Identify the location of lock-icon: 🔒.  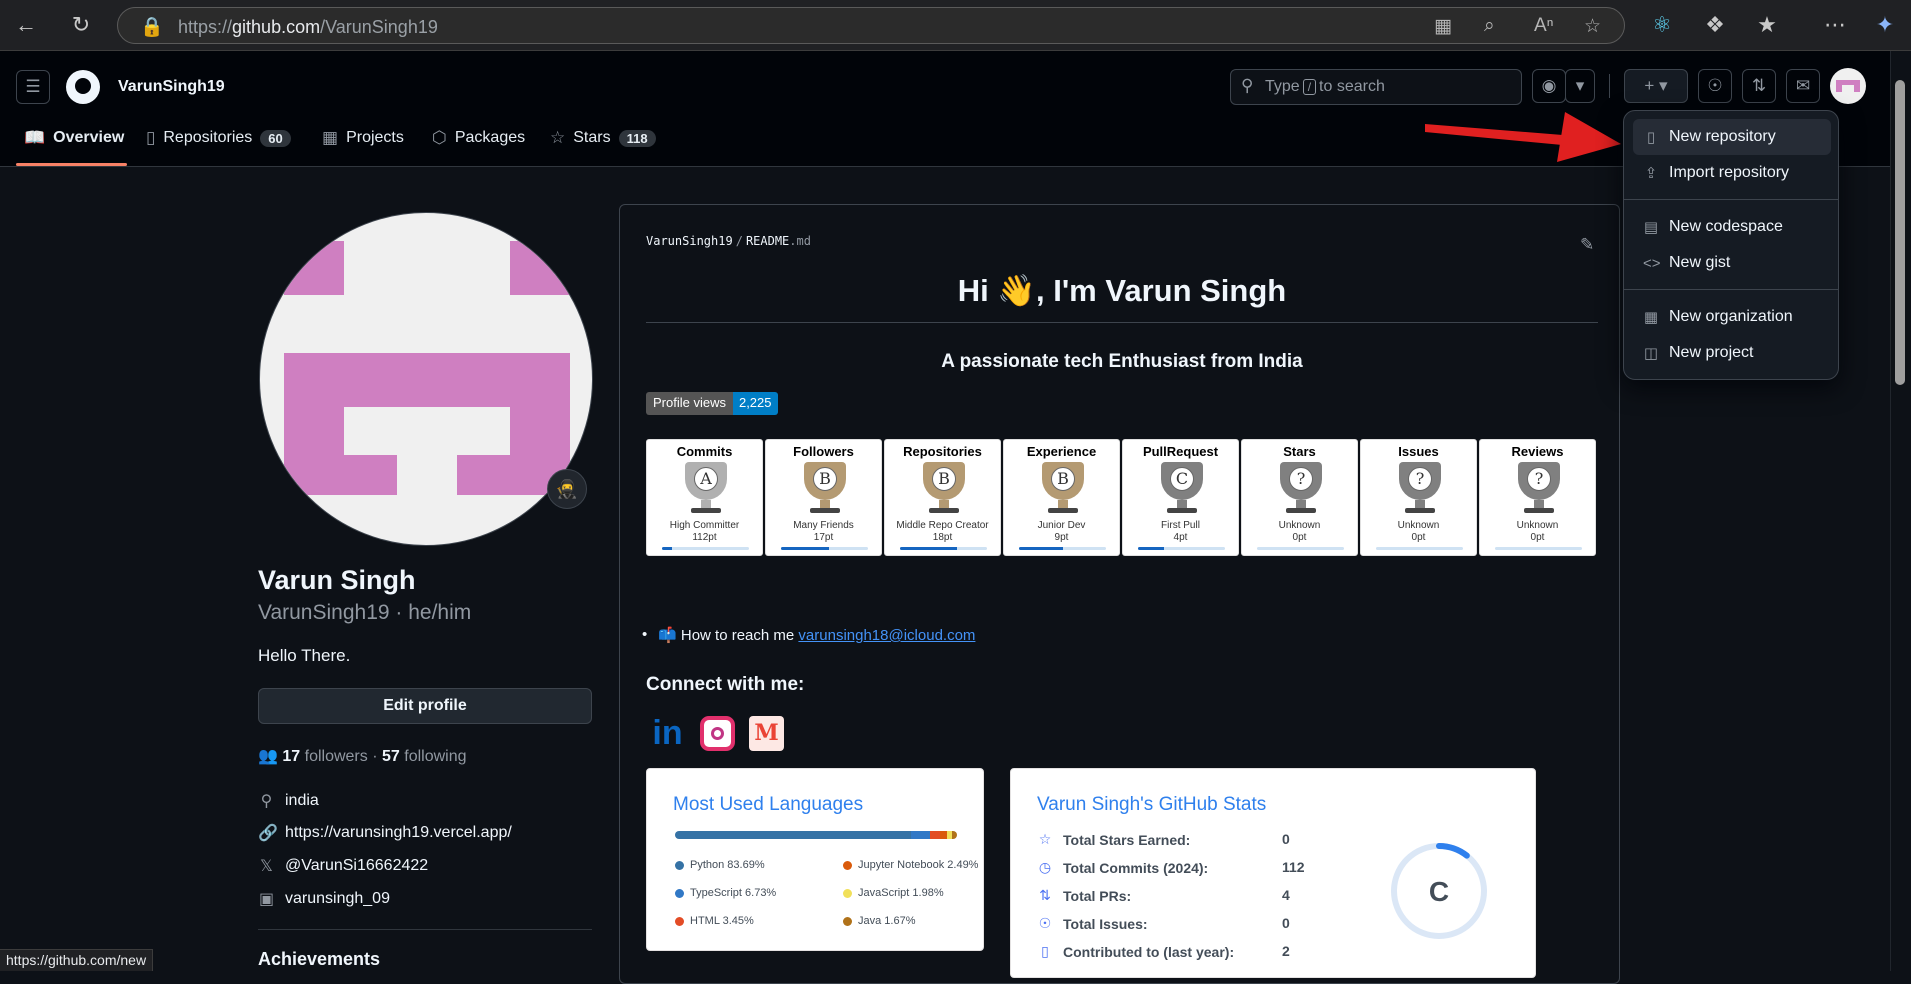
(152, 27).